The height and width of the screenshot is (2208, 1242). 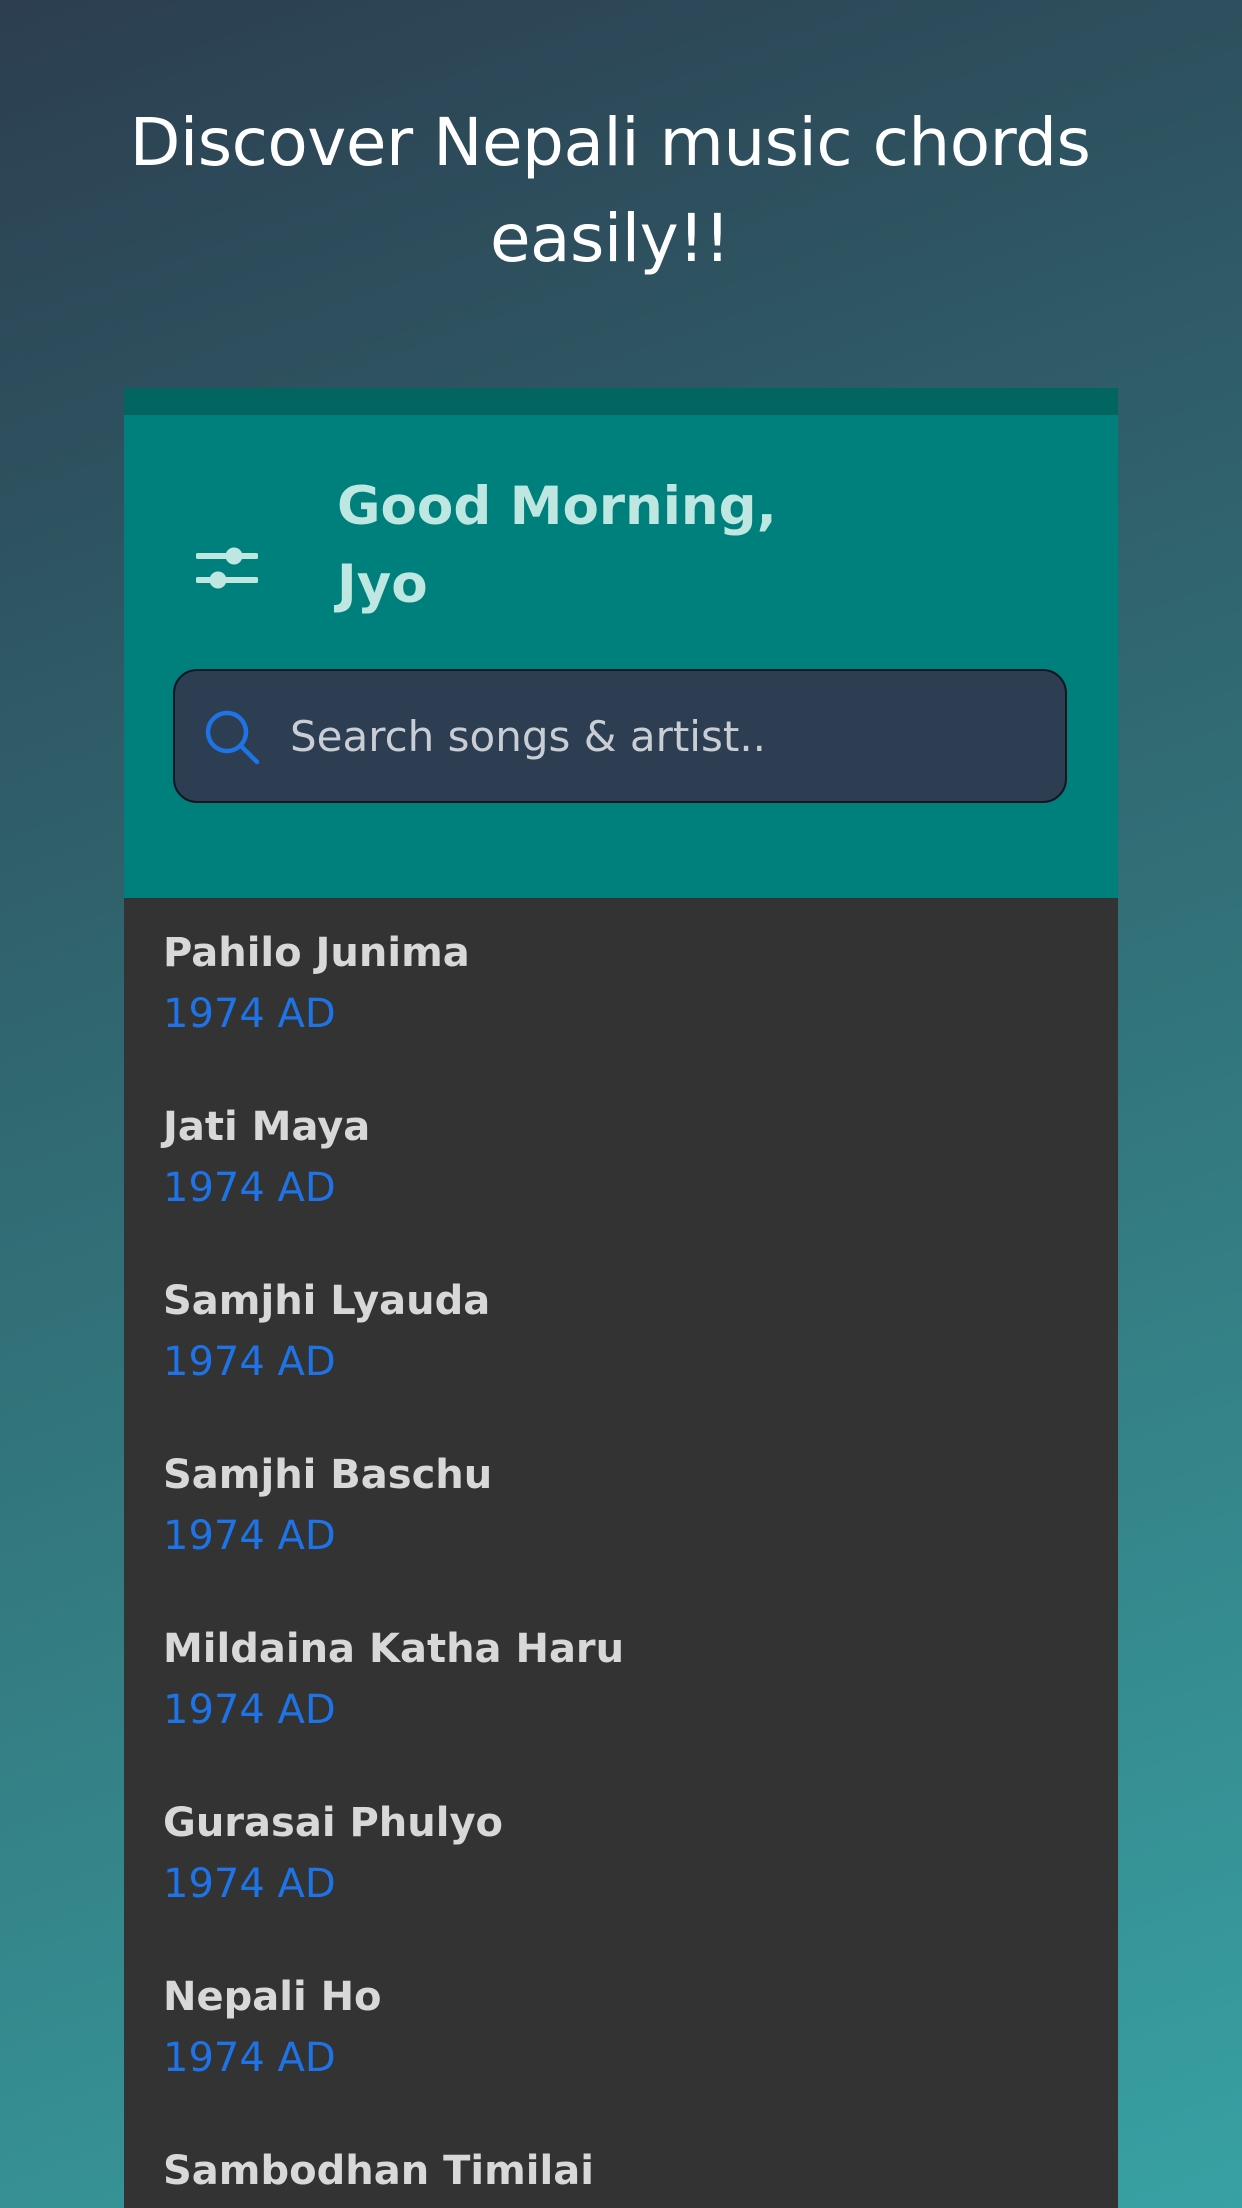 What do you see at coordinates (327, 1301) in the screenshot?
I see `song-title: Samjhi Lyauda` at bounding box center [327, 1301].